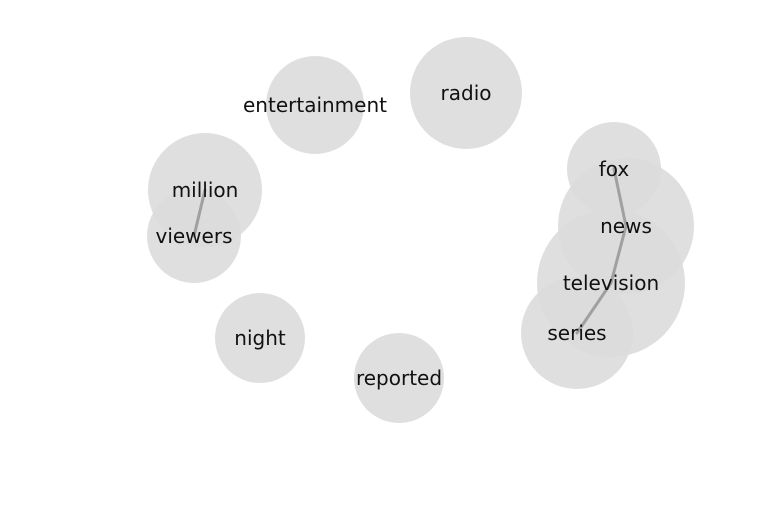 This screenshot has height=505, width=768. What do you see at coordinates (611, 283) in the screenshot?
I see `label-television: television` at bounding box center [611, 283].